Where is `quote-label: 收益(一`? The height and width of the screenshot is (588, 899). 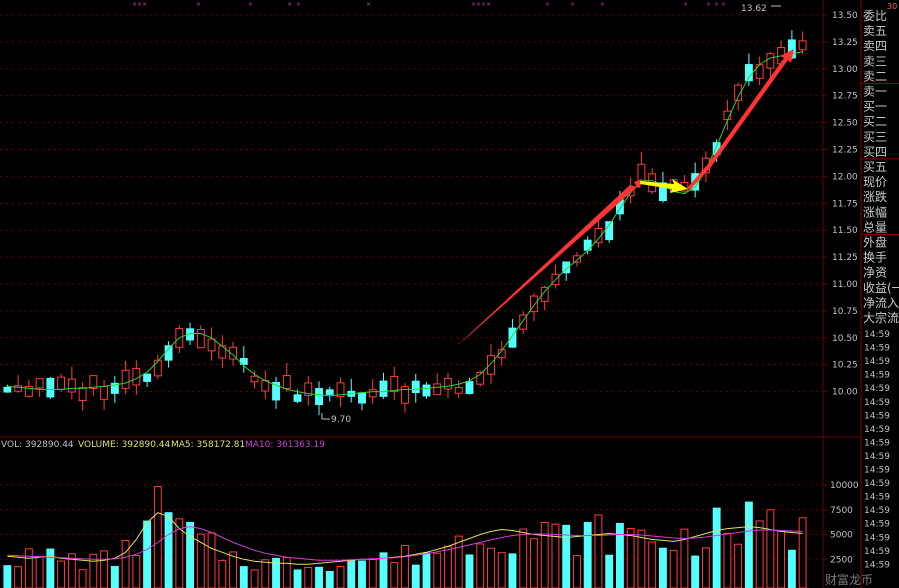
quote-label: 收益(一 is located at coordinates (881, 288).